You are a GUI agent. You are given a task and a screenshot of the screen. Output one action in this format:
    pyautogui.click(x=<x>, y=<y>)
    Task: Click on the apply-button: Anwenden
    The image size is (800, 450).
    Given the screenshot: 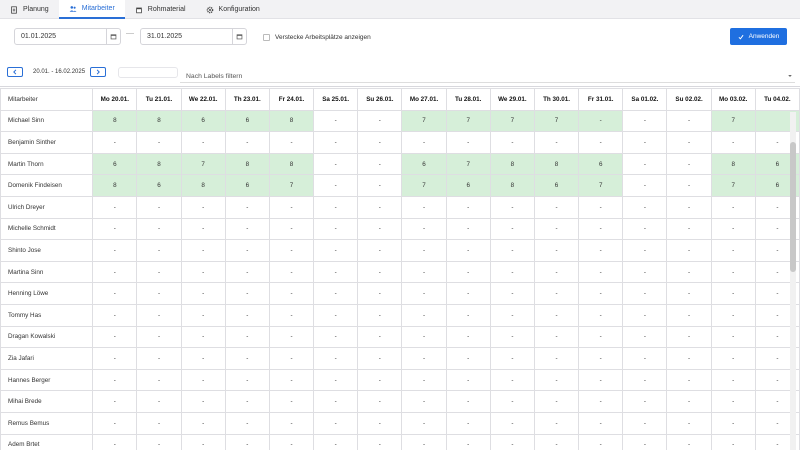 What is the action you would take?
    pyautogui.click(x=758, y=36)
    